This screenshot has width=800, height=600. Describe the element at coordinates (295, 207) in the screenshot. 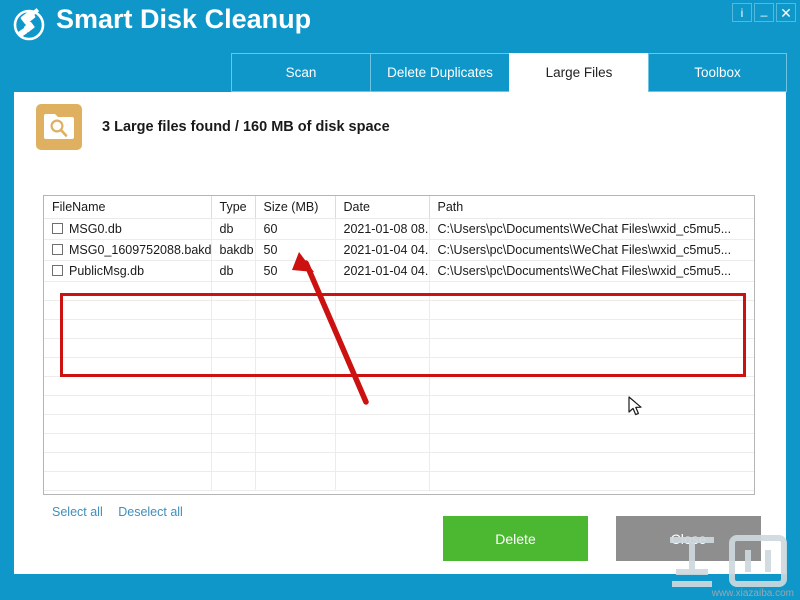

I see `column-header-size: Size (MB)` at that location.